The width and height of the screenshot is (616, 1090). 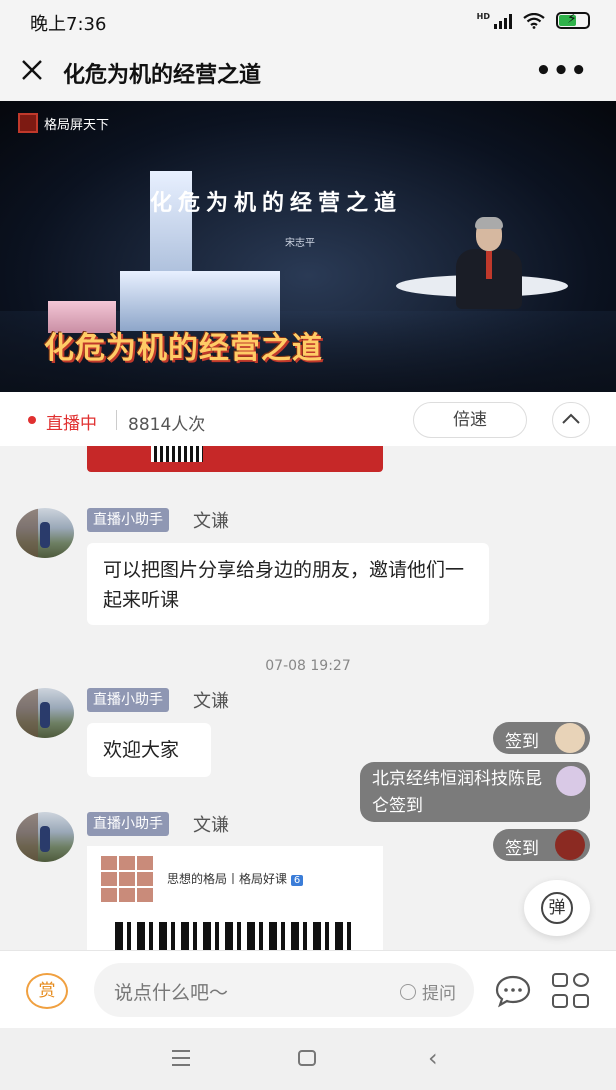 I want to click on message-bubble: 欢迎大家, so click(x=149, y=750).